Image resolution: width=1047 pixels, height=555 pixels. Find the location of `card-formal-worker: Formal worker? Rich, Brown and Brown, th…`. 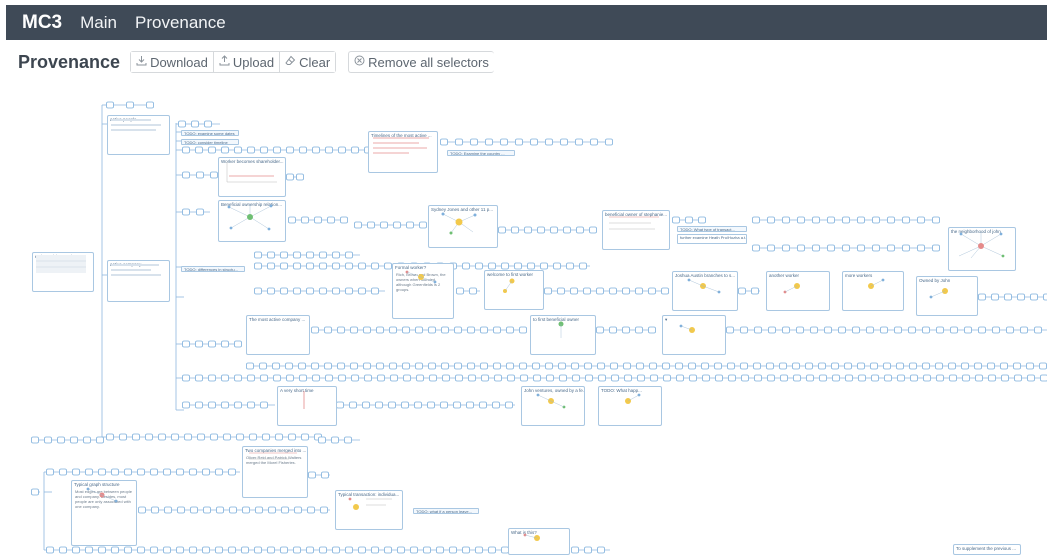

card-formal-worker: Formal worker? Rich, Brown and Brown, th… is located at coordinates (423, 291).